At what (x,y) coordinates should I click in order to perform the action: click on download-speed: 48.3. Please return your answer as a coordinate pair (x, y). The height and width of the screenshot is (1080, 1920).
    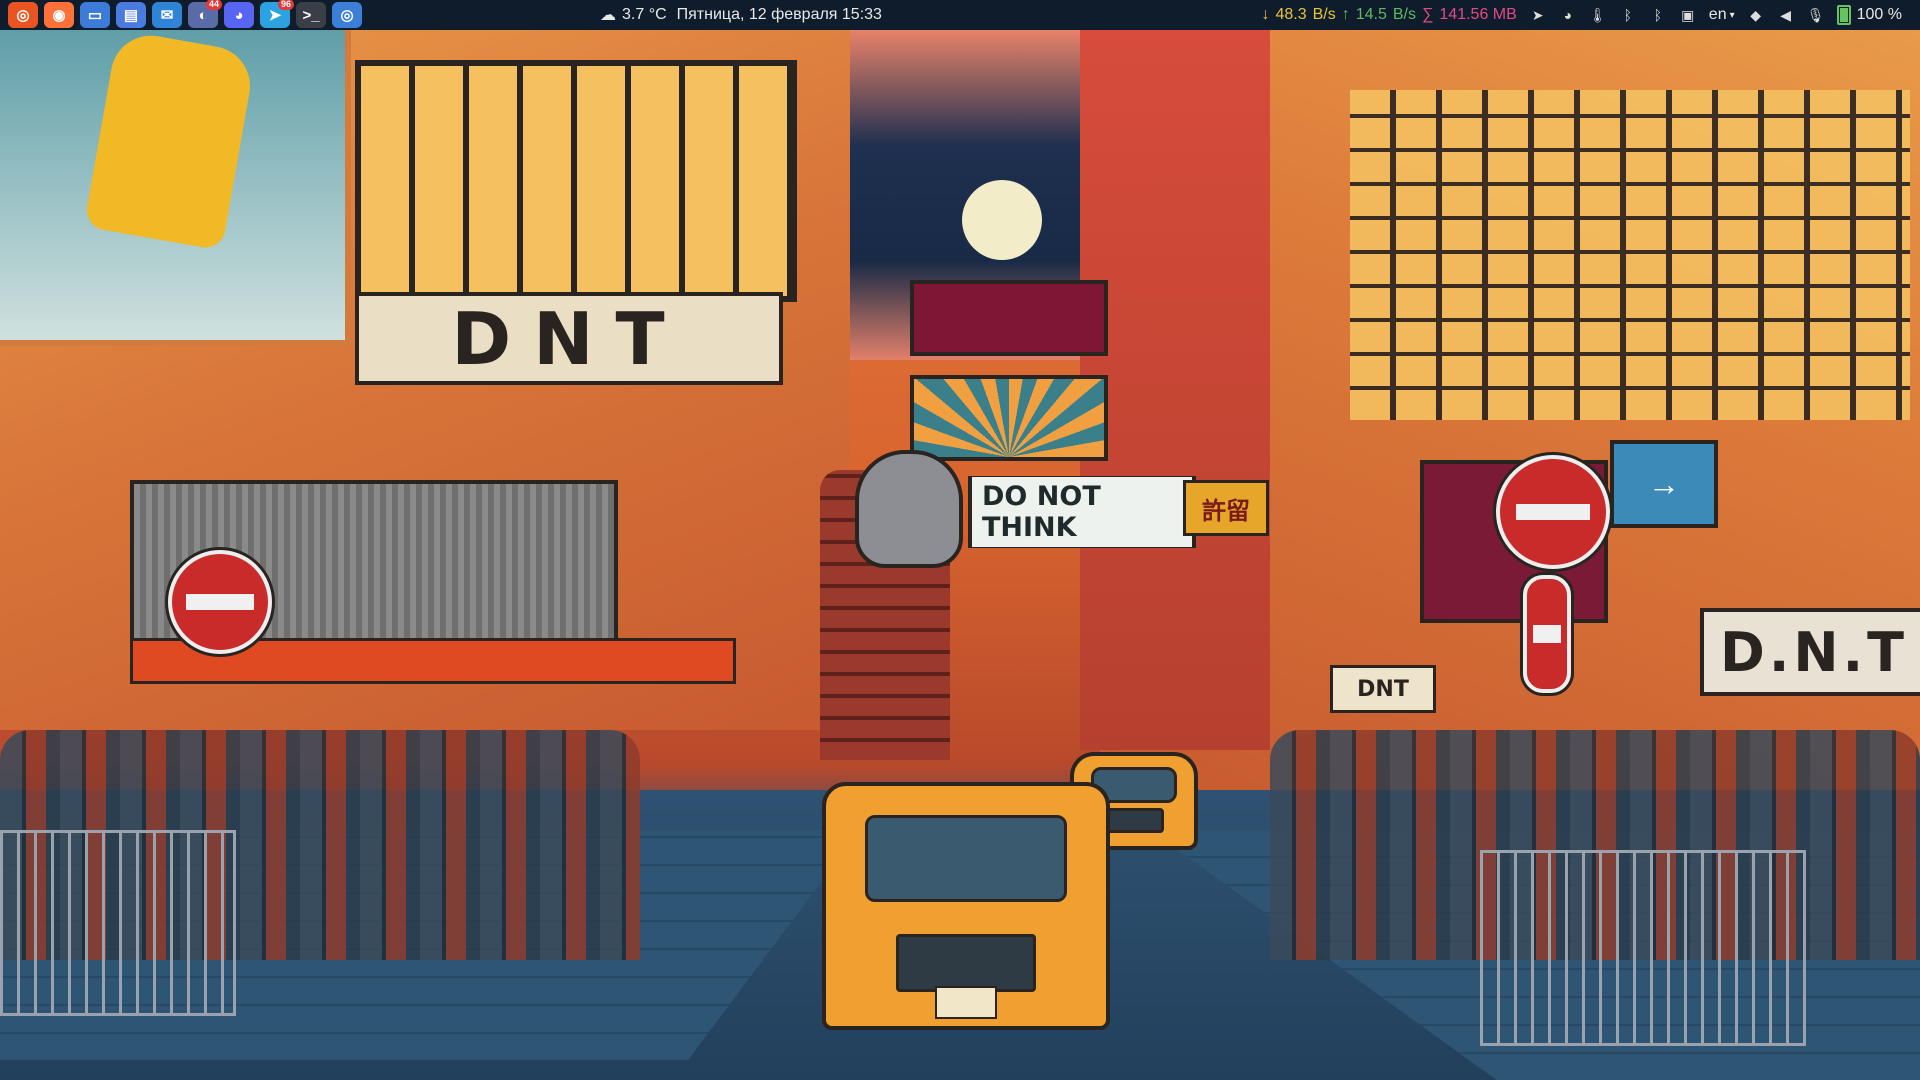
    Looking at the image, I should click on (1291, 14).